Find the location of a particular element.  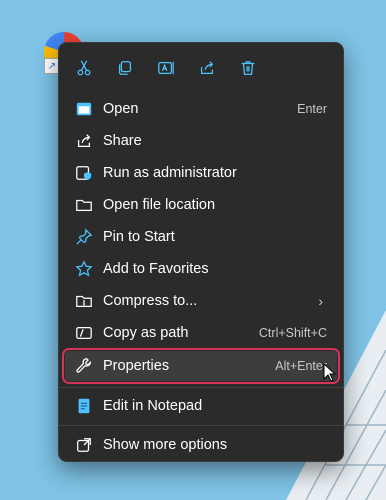

menu-item-label: Open is located at coordinates (121, 109).